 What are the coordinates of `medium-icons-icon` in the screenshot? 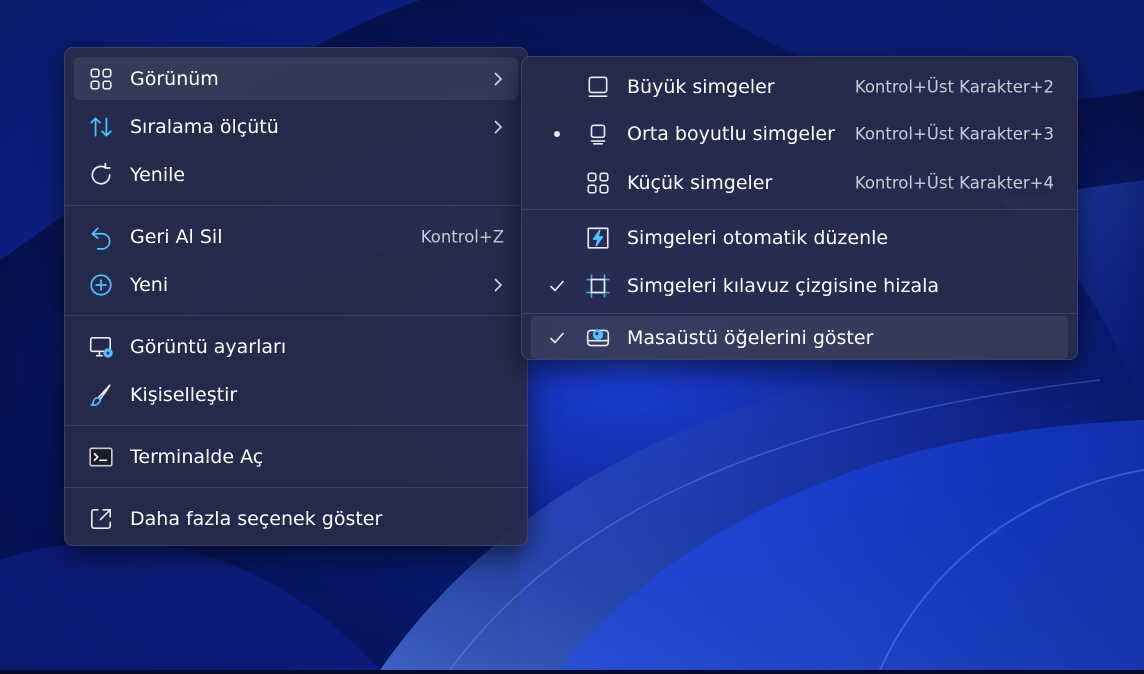 It's located at (598, 134).